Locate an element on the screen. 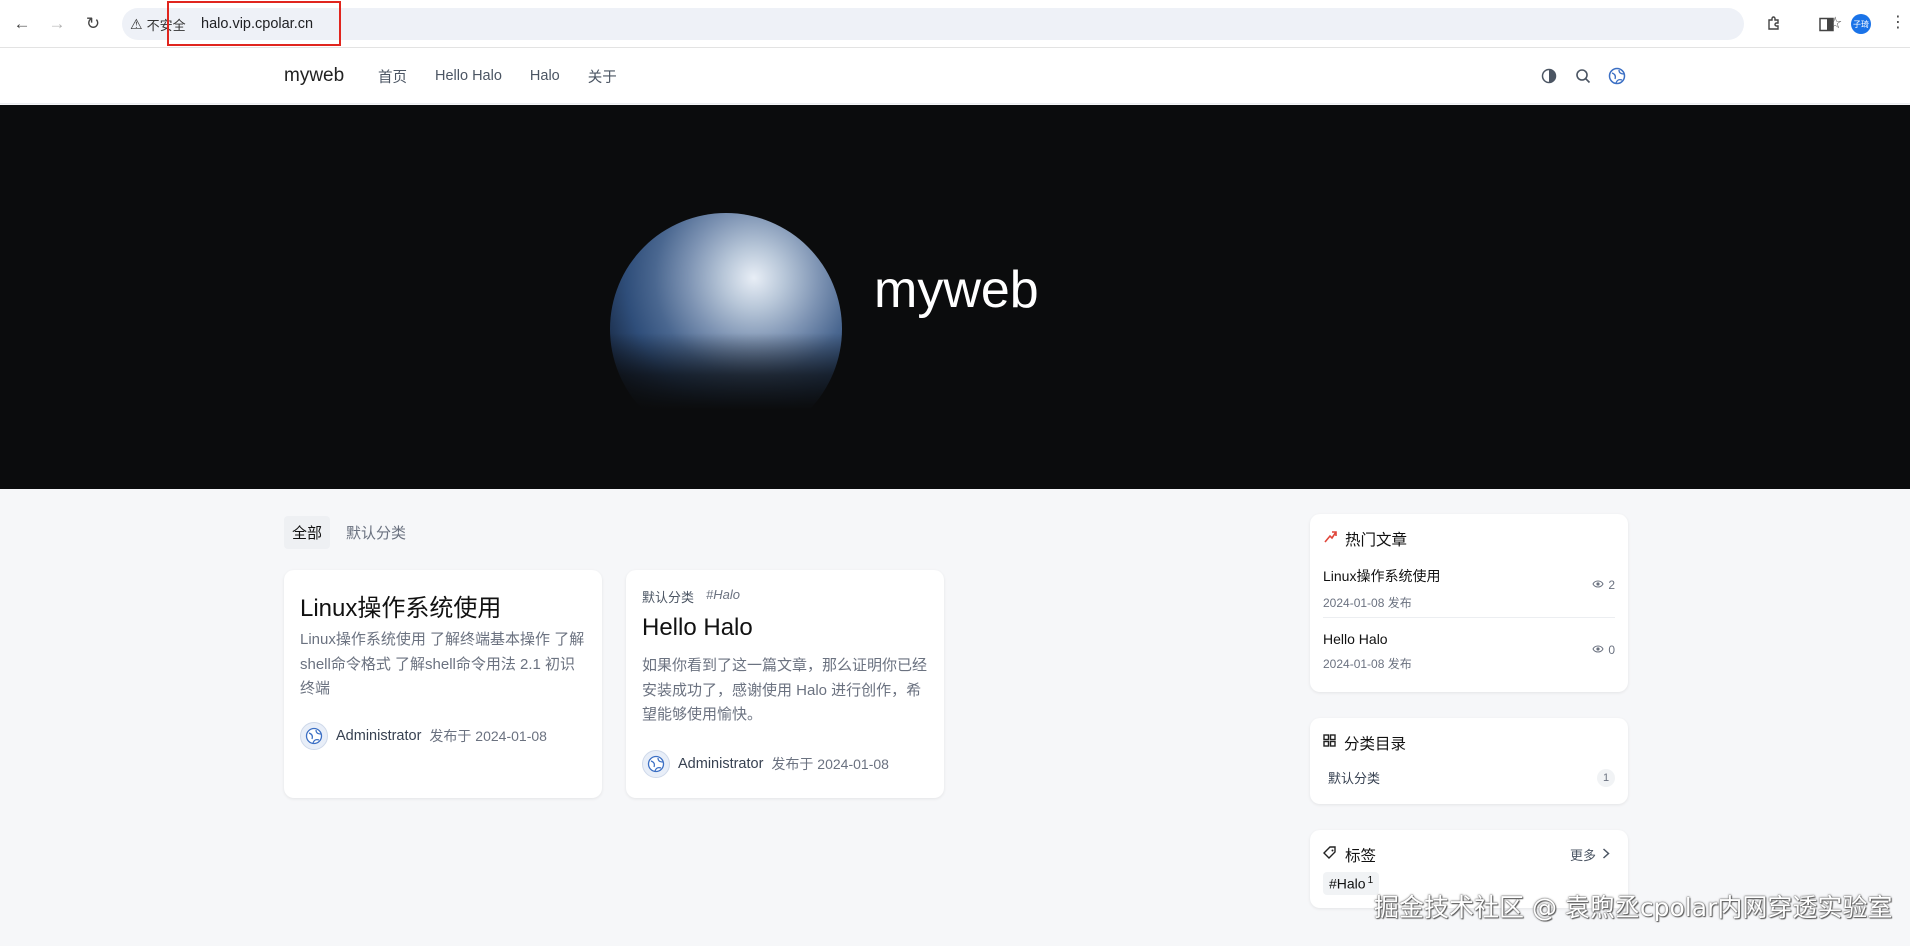  tags-title: 标签 is located at coordinates (1361, 856).